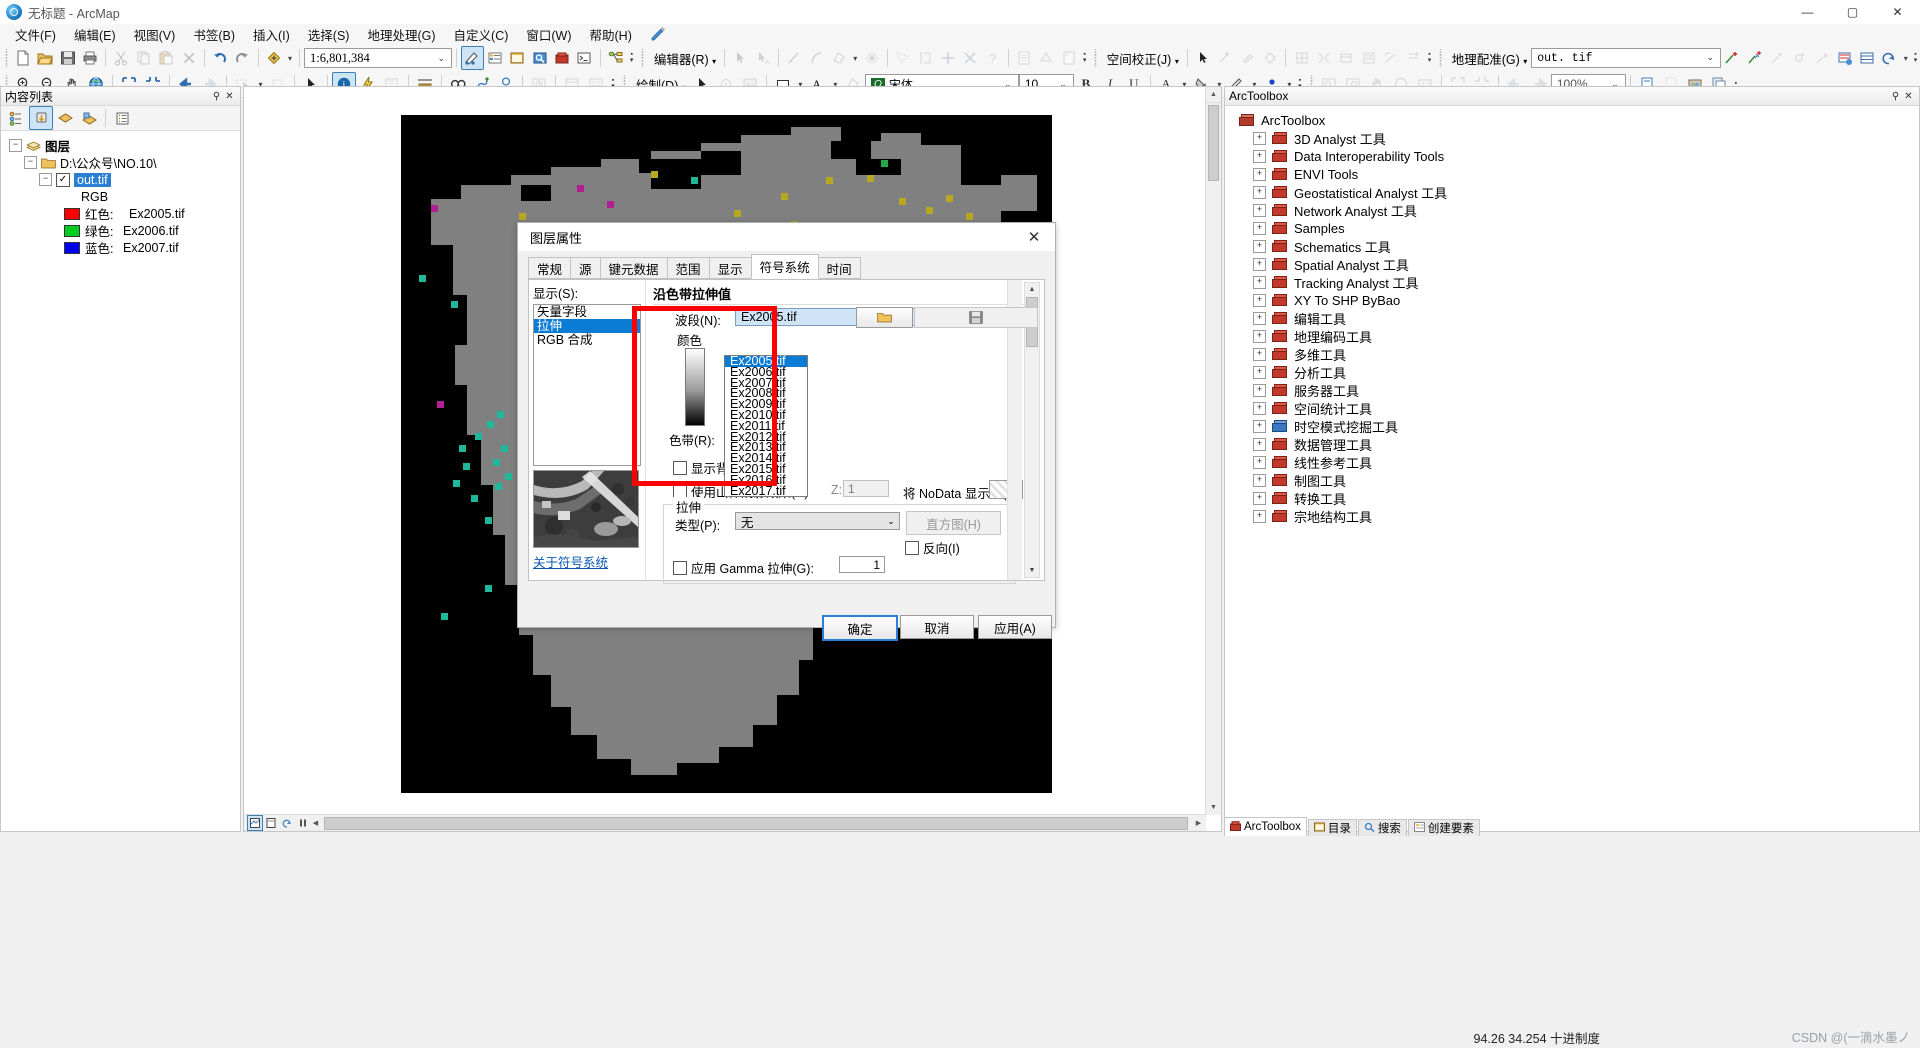  I want to click on toolbox-item-spatial-analyst: + Spatial Analyst 工具, so click(1575, 264).